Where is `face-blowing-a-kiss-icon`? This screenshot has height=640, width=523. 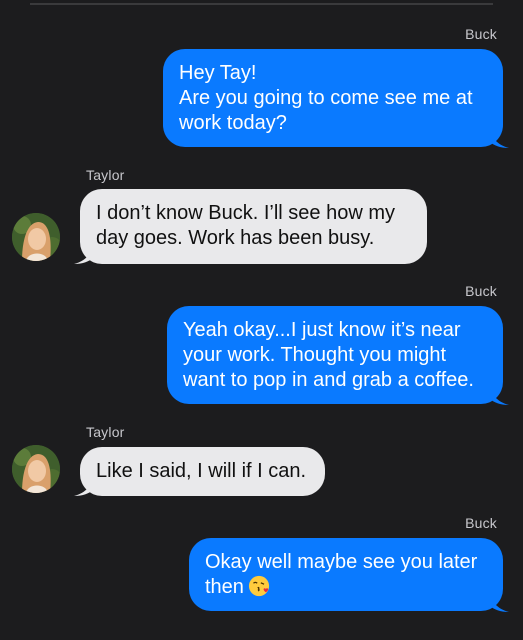
face-blowing-a-kiss-icon is located at coordinates (259, 586).